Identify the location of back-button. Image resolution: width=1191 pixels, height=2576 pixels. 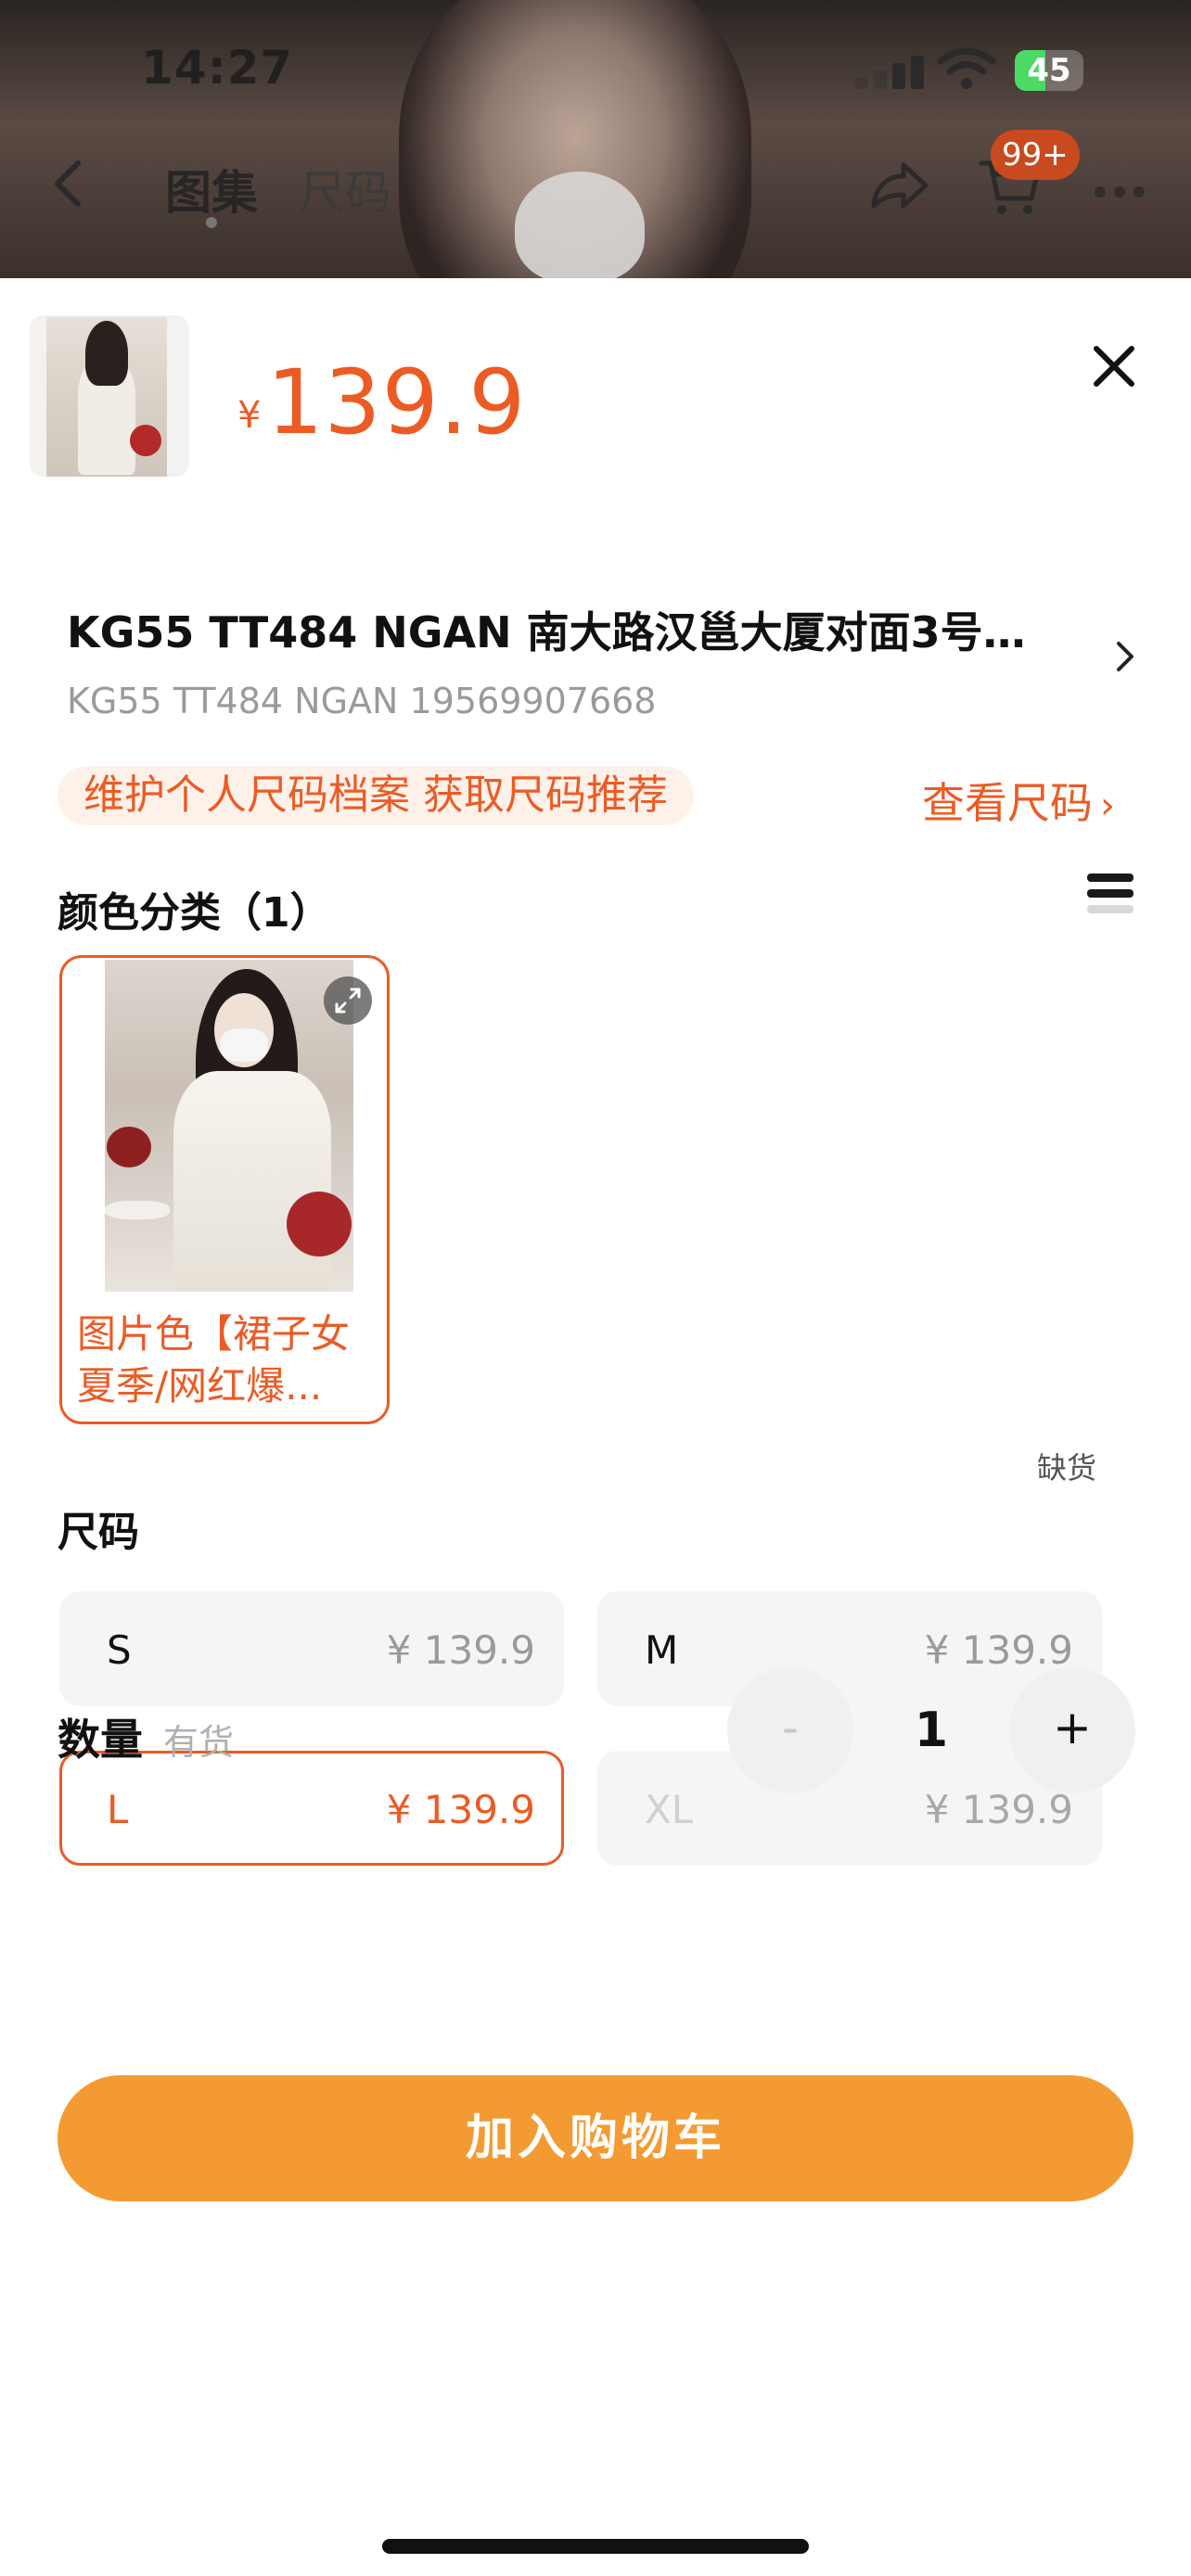
(68, 186).